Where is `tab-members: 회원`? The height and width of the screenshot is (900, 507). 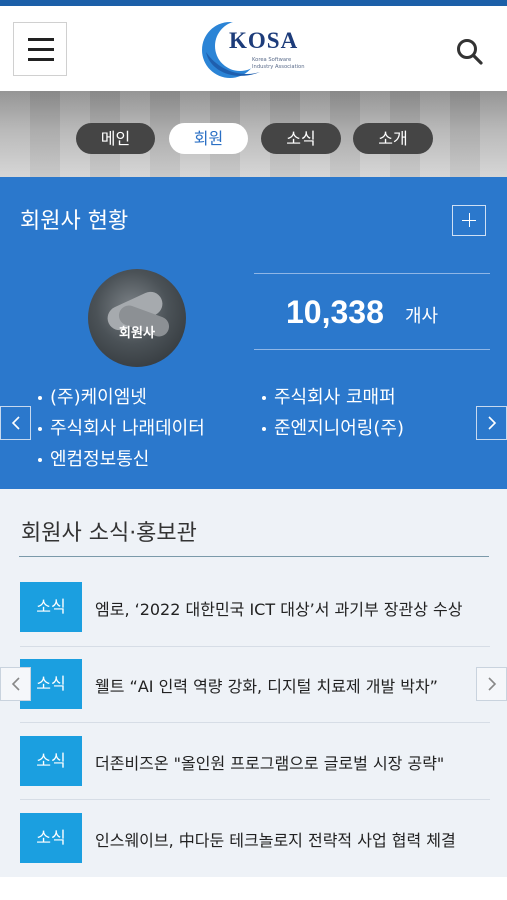
tab-members: 회원 is located at coordinates (208, 138).